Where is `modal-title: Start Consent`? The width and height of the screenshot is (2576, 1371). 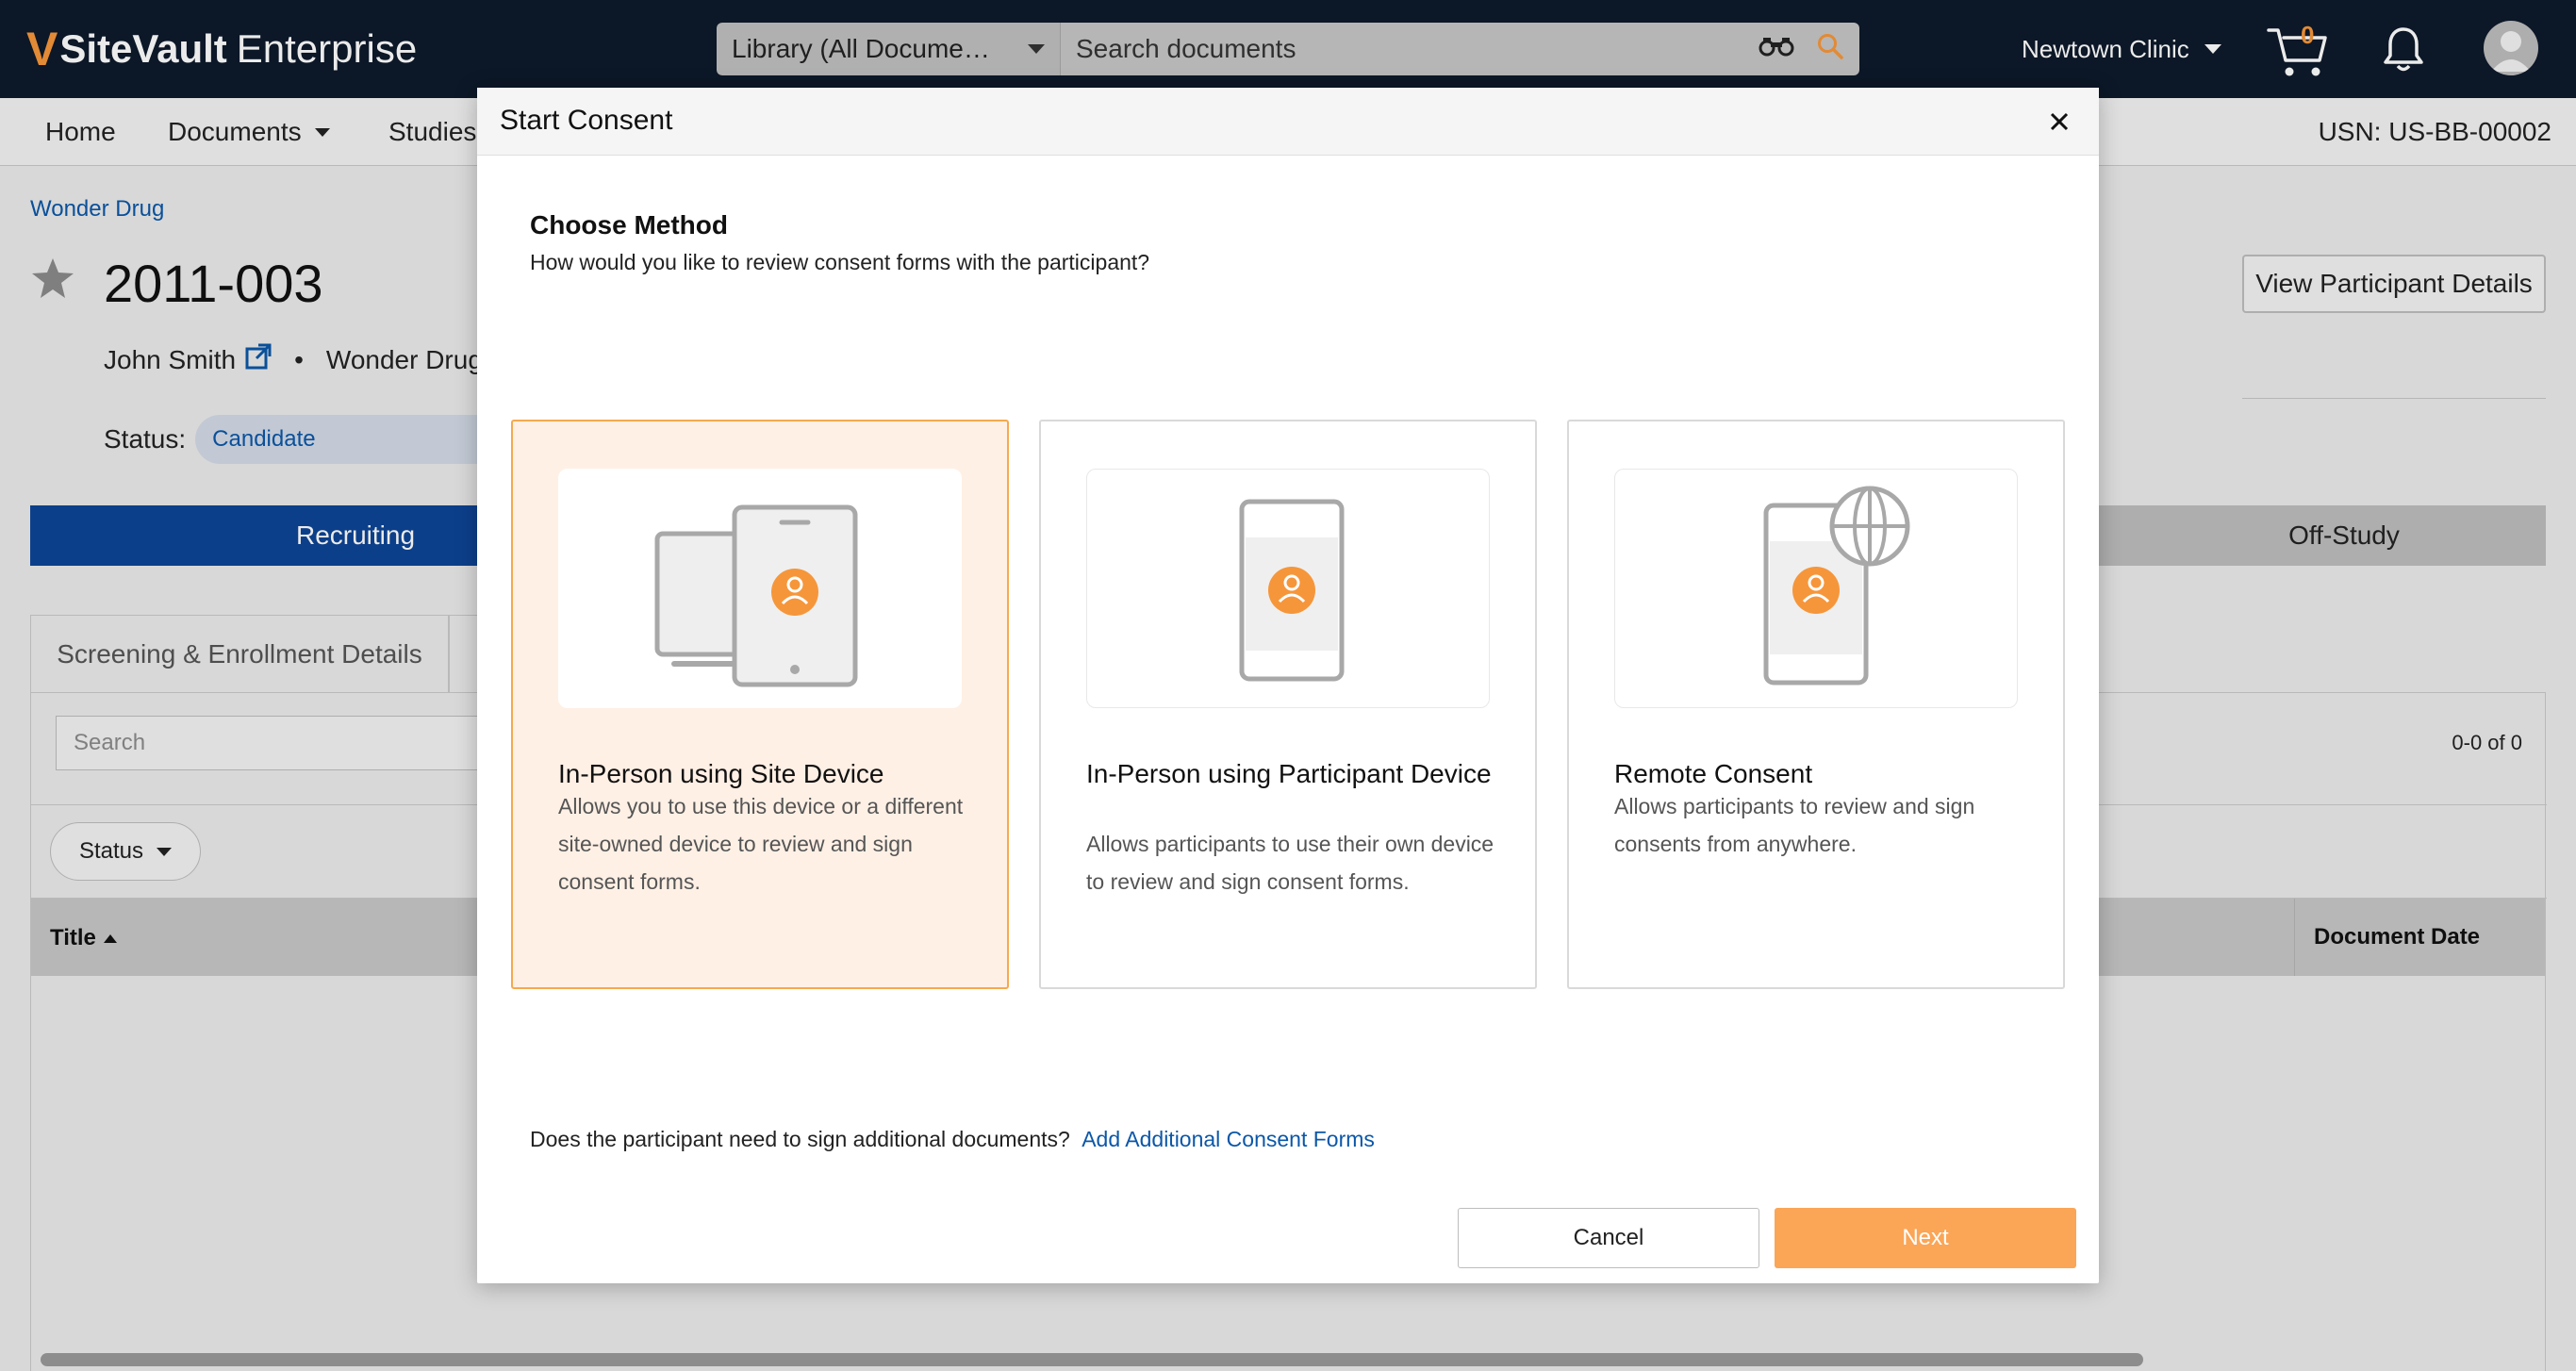
modal-title: Start Consent is located at coordinates (586, 120).